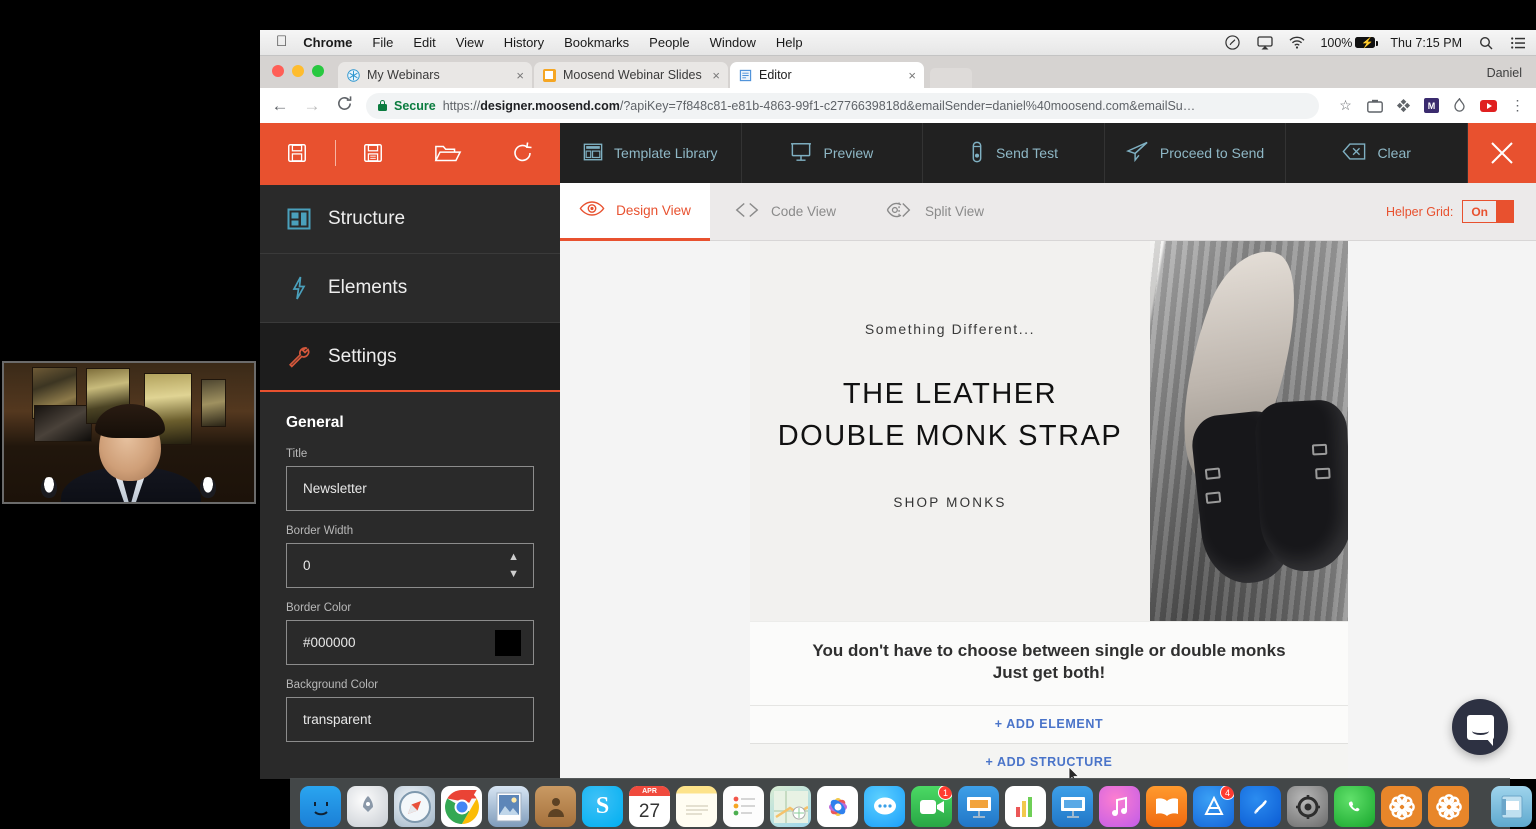 This screenshot has height=829, width=1536. What do you see at coordinates (410, 288) in the screenshot?
I see `sidebar-item-elements: Elements` at bounding box center [410, 288].